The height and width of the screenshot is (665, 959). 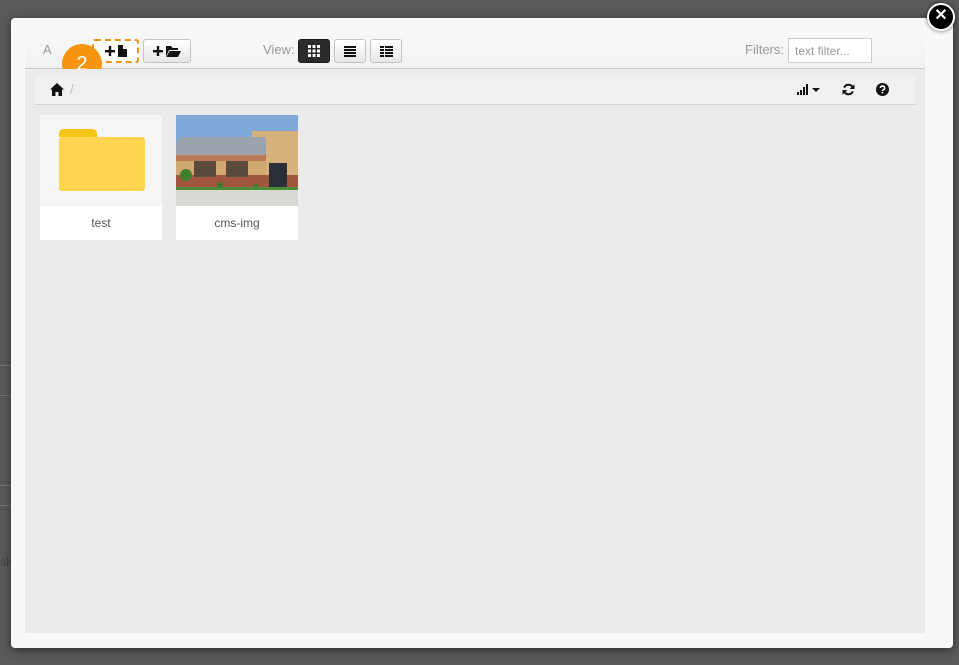 I want to click on folder-thumbnail, so click(x=101, y=160).